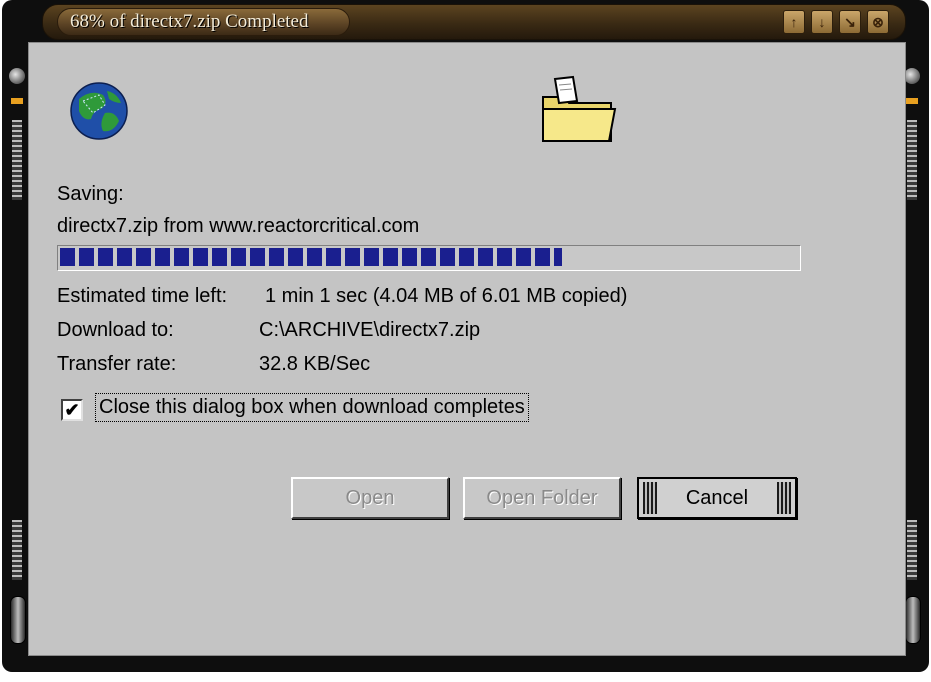  I want to click on download-progress-bar, so click(429, 258).